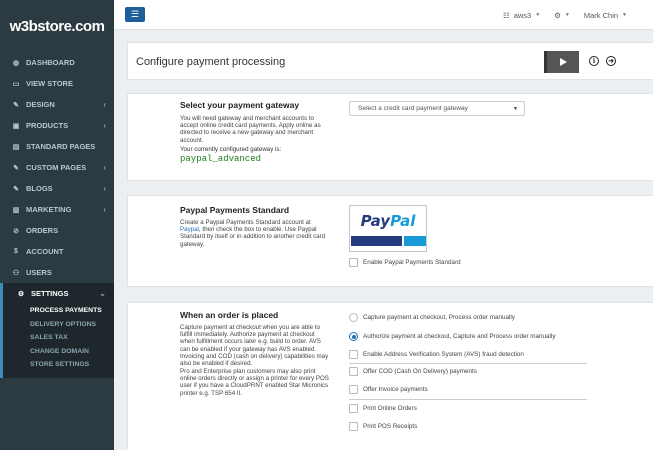 The width and height of the screenshot is (653, 450). I want to click on store-switcher: ☷ aws3 ▼, so click(521, 15).